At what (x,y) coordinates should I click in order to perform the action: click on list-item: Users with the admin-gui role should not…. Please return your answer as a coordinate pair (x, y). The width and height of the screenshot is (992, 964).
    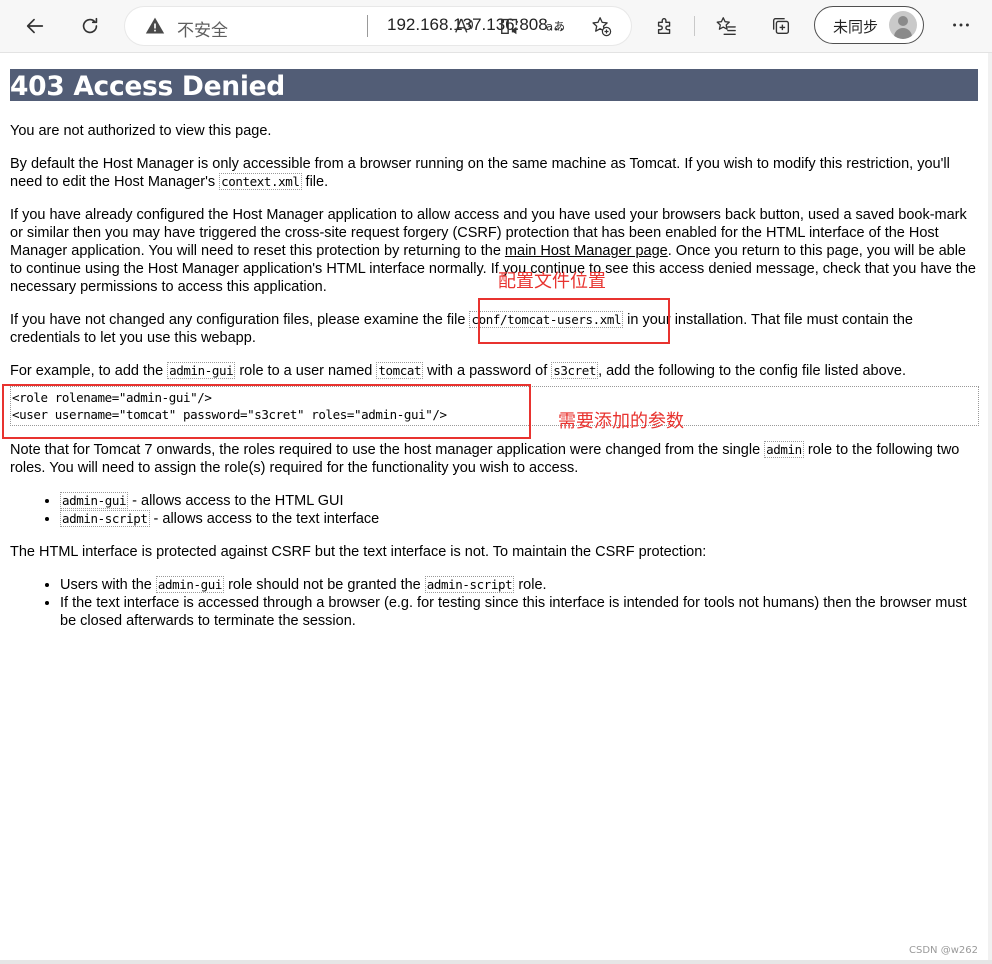
    Looking at the image, I should click on (519, 585).